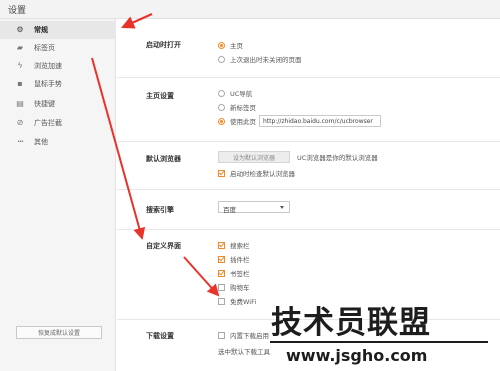 The image size is (500, 371). Describe the element at coordinates (20, 29) in the screenshot. I see `gear-icon: ⚙` at that location.